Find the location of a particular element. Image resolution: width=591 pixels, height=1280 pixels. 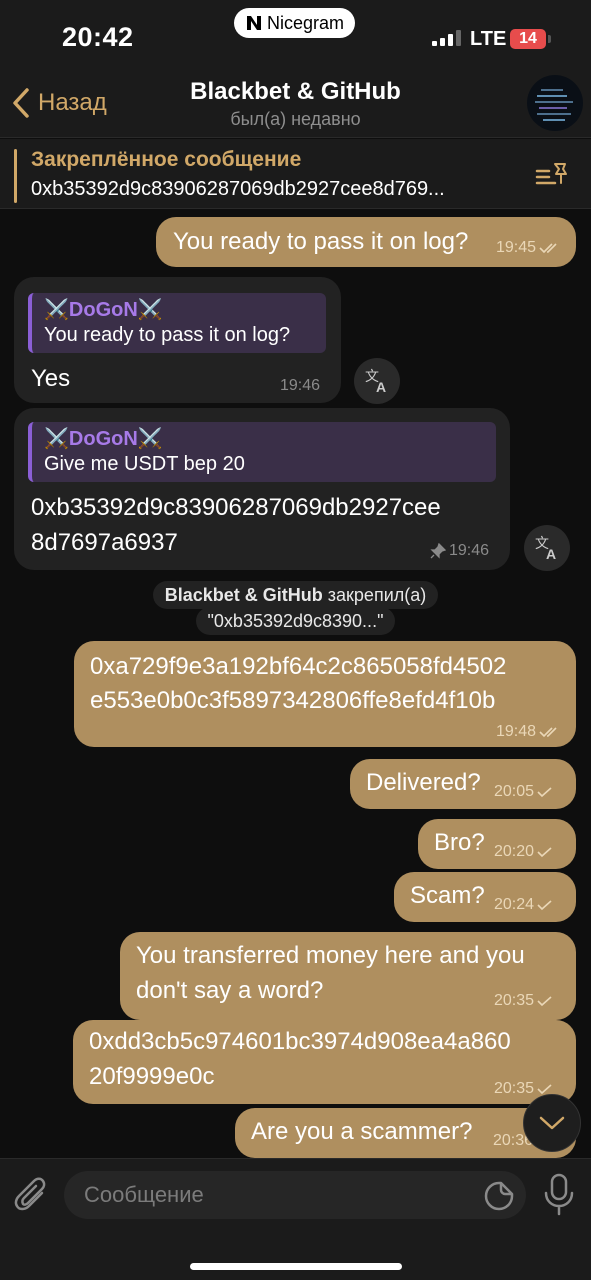

message-text-line: 0xa729f9e3a192bf64c2c865058fd4502 is located at coordinates (298, 666).